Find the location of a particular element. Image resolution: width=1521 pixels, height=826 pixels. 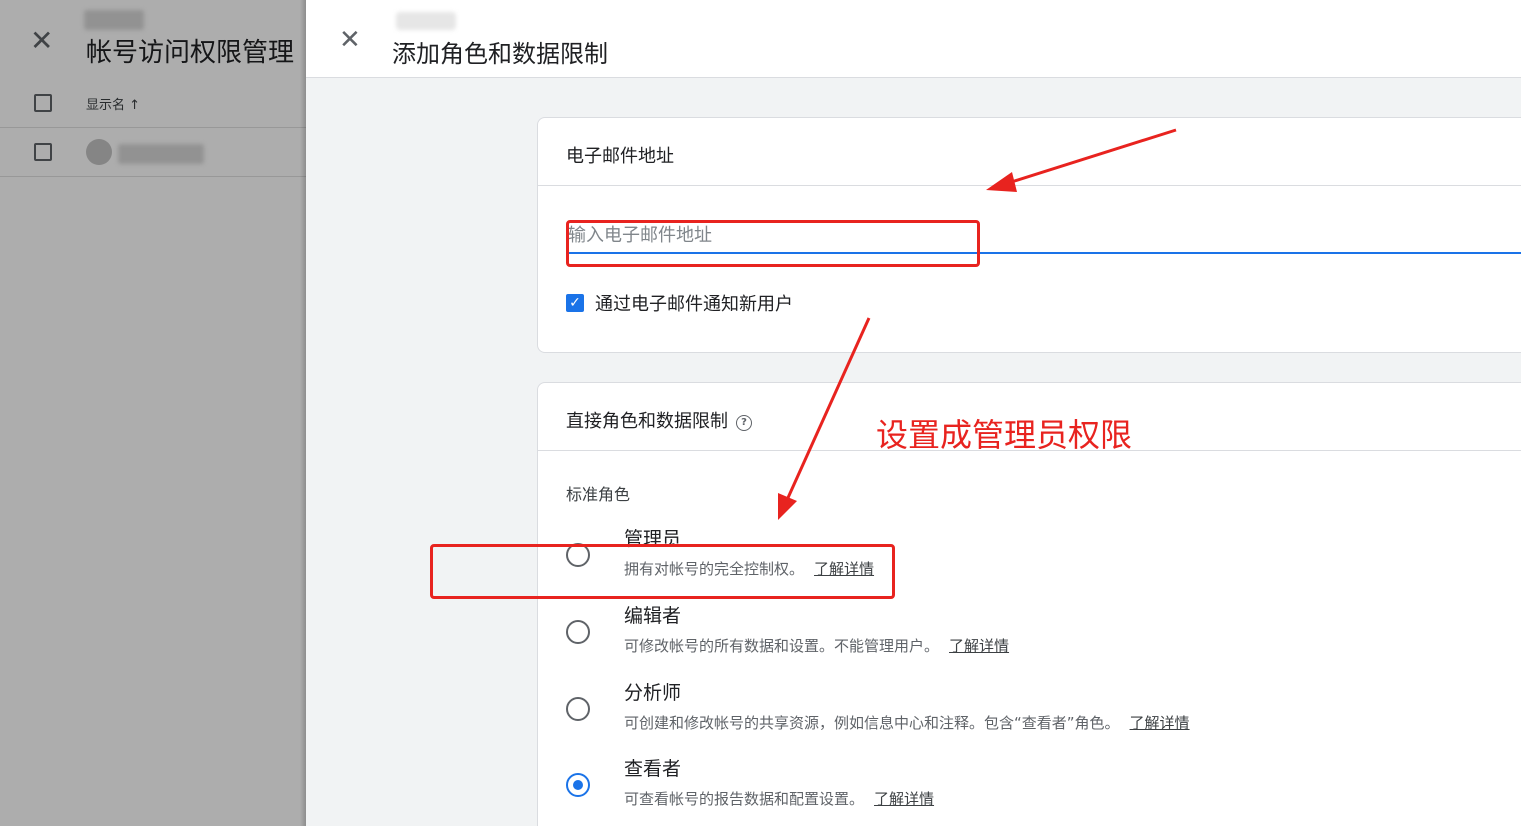

arrow-head-admin is located at coordinates (787, 506).